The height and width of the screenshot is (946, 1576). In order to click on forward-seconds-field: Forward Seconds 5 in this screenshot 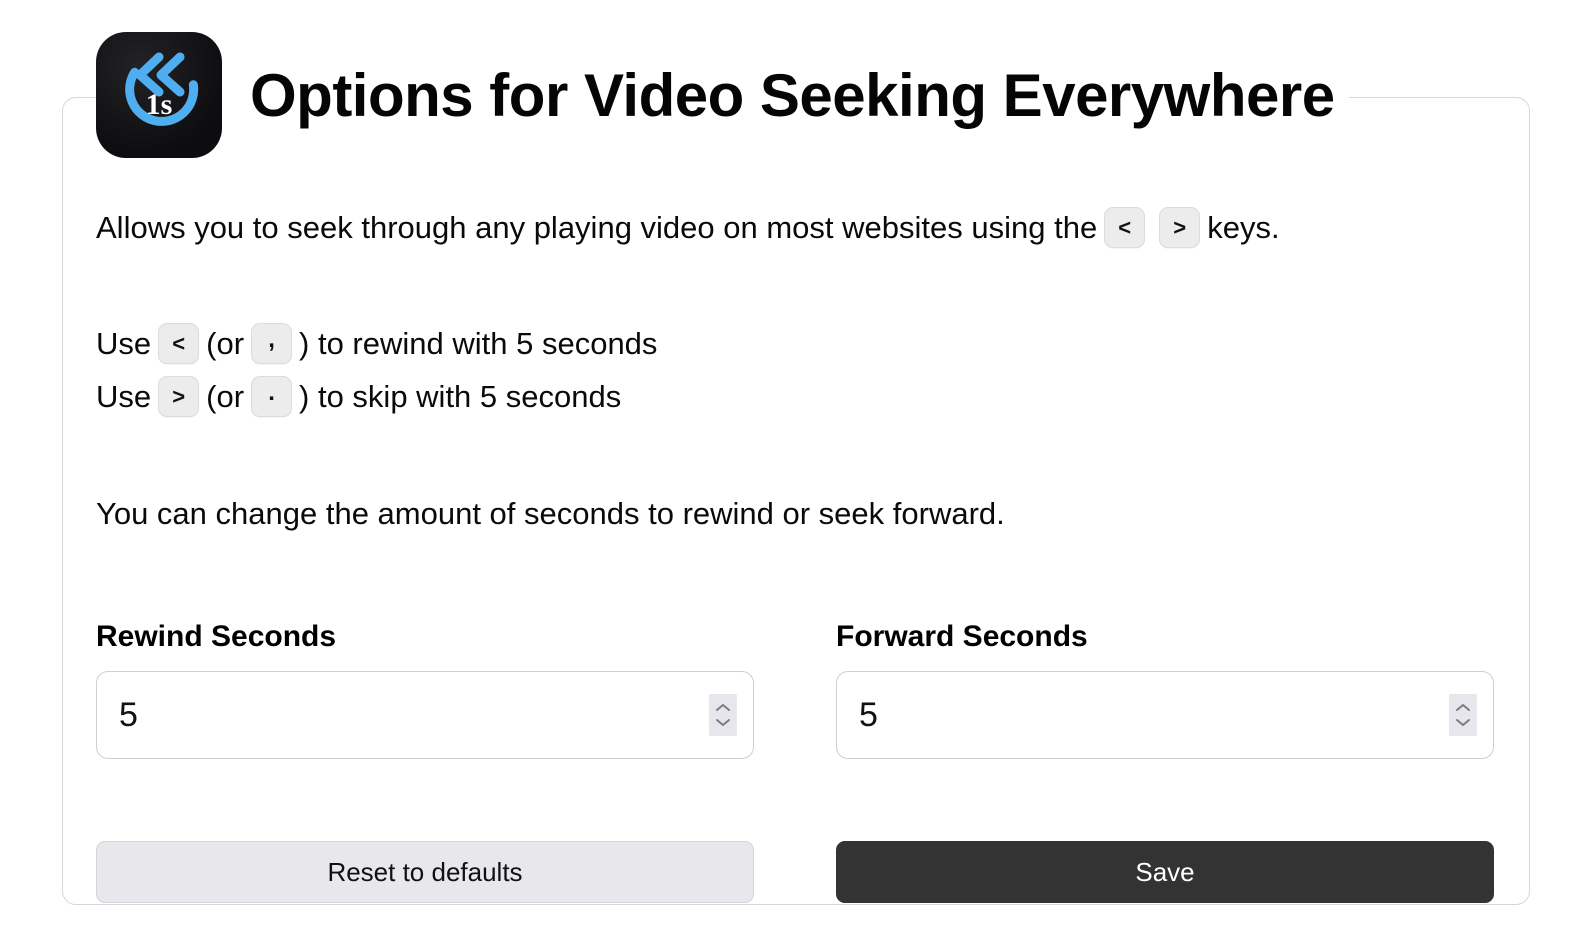, I will do `click(1165, 690)`.